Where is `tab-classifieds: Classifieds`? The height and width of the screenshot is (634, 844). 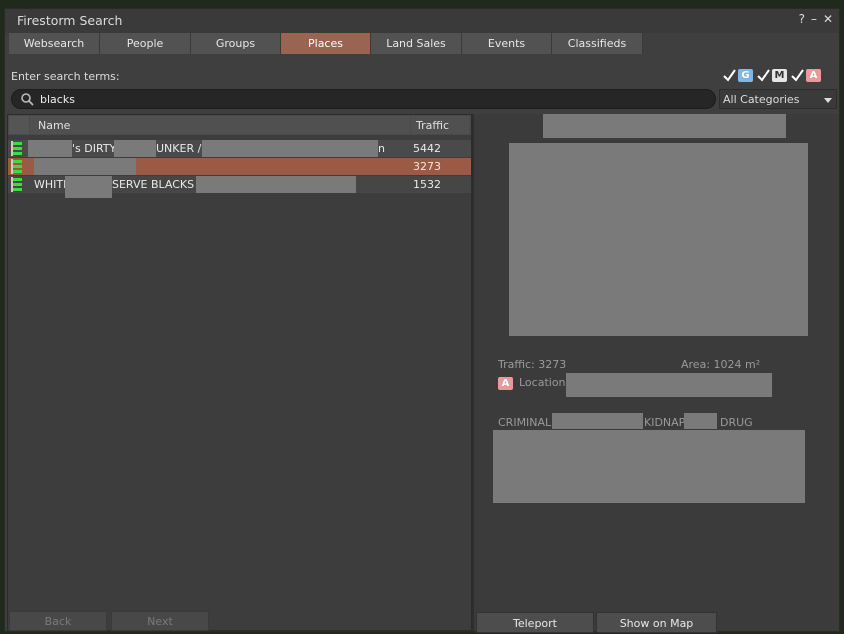
tab-classifieds: Classifieds is located at coordinates (597, 43).